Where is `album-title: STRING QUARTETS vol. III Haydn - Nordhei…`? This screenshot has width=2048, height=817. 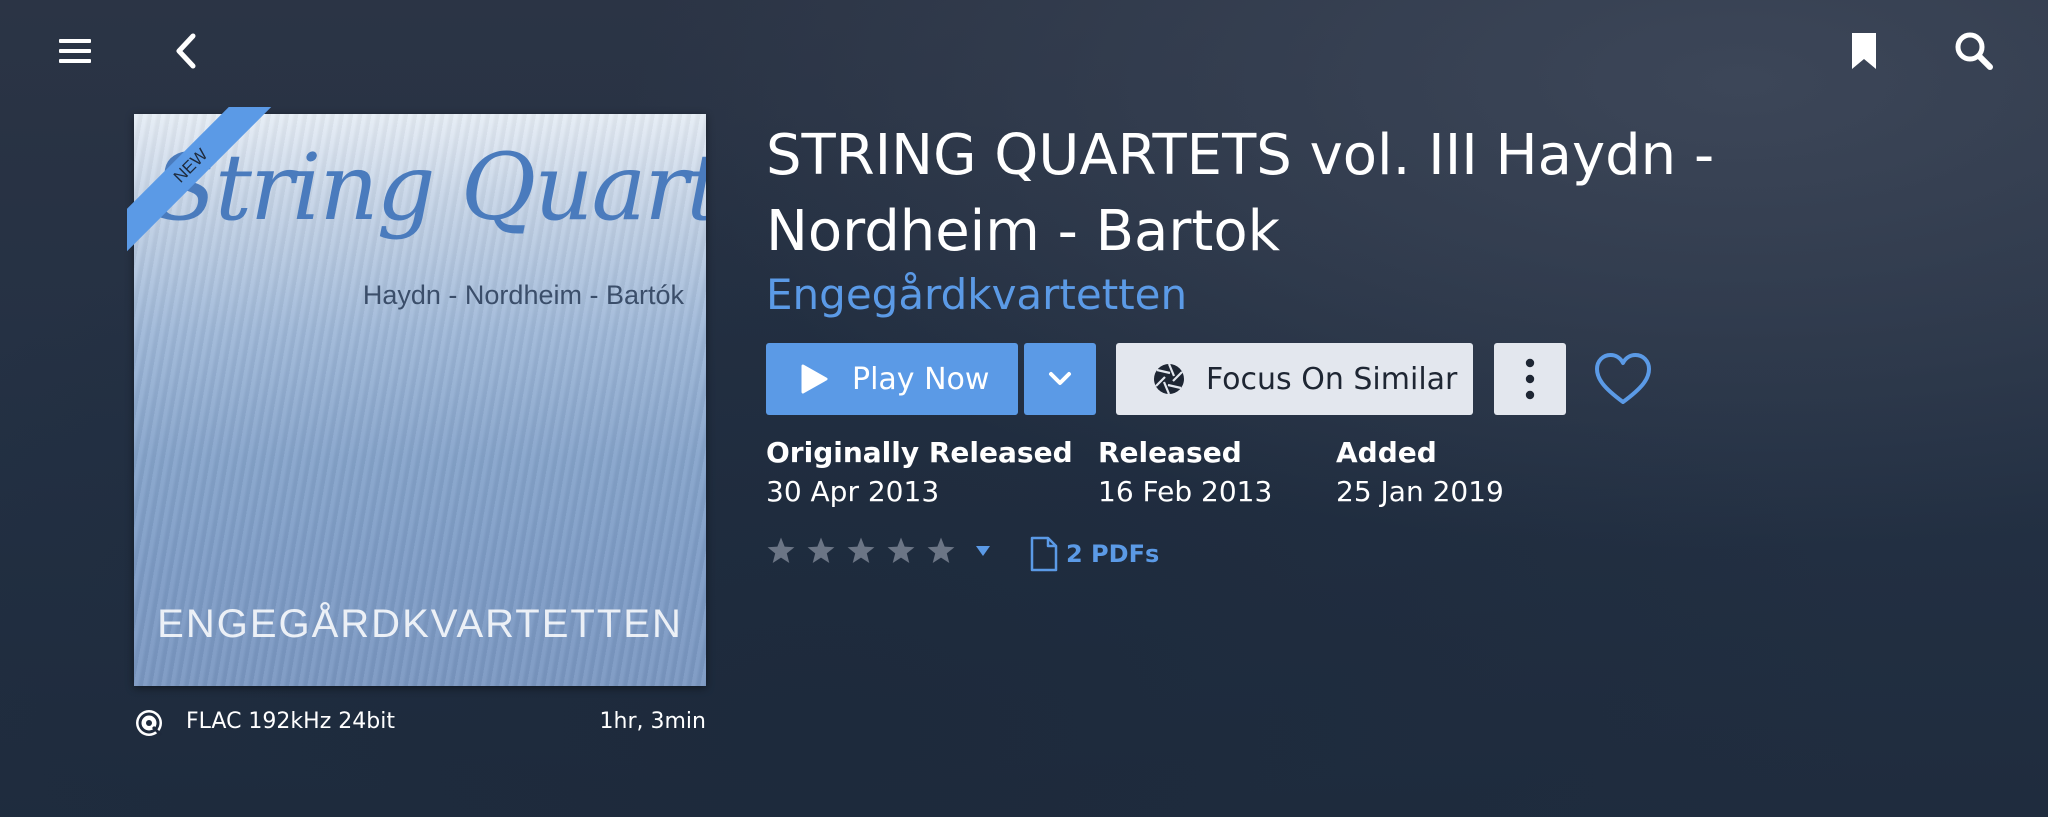 album-title: STRING QUARTETS vol. III Haydn - Nordhei… is located at coordinates (1240, 193).